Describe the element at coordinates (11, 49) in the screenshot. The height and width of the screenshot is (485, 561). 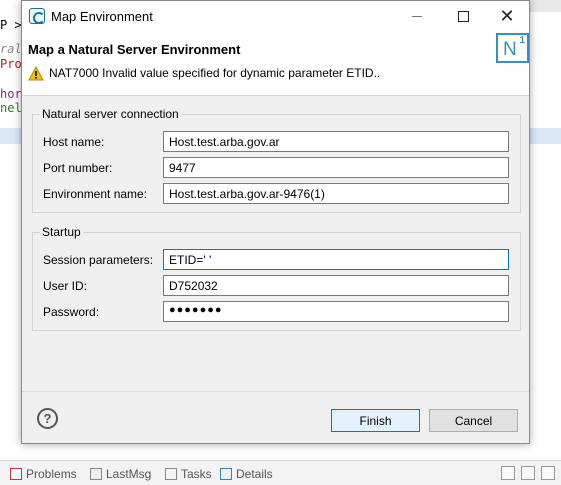
I see `editor-line: ral` at that location.